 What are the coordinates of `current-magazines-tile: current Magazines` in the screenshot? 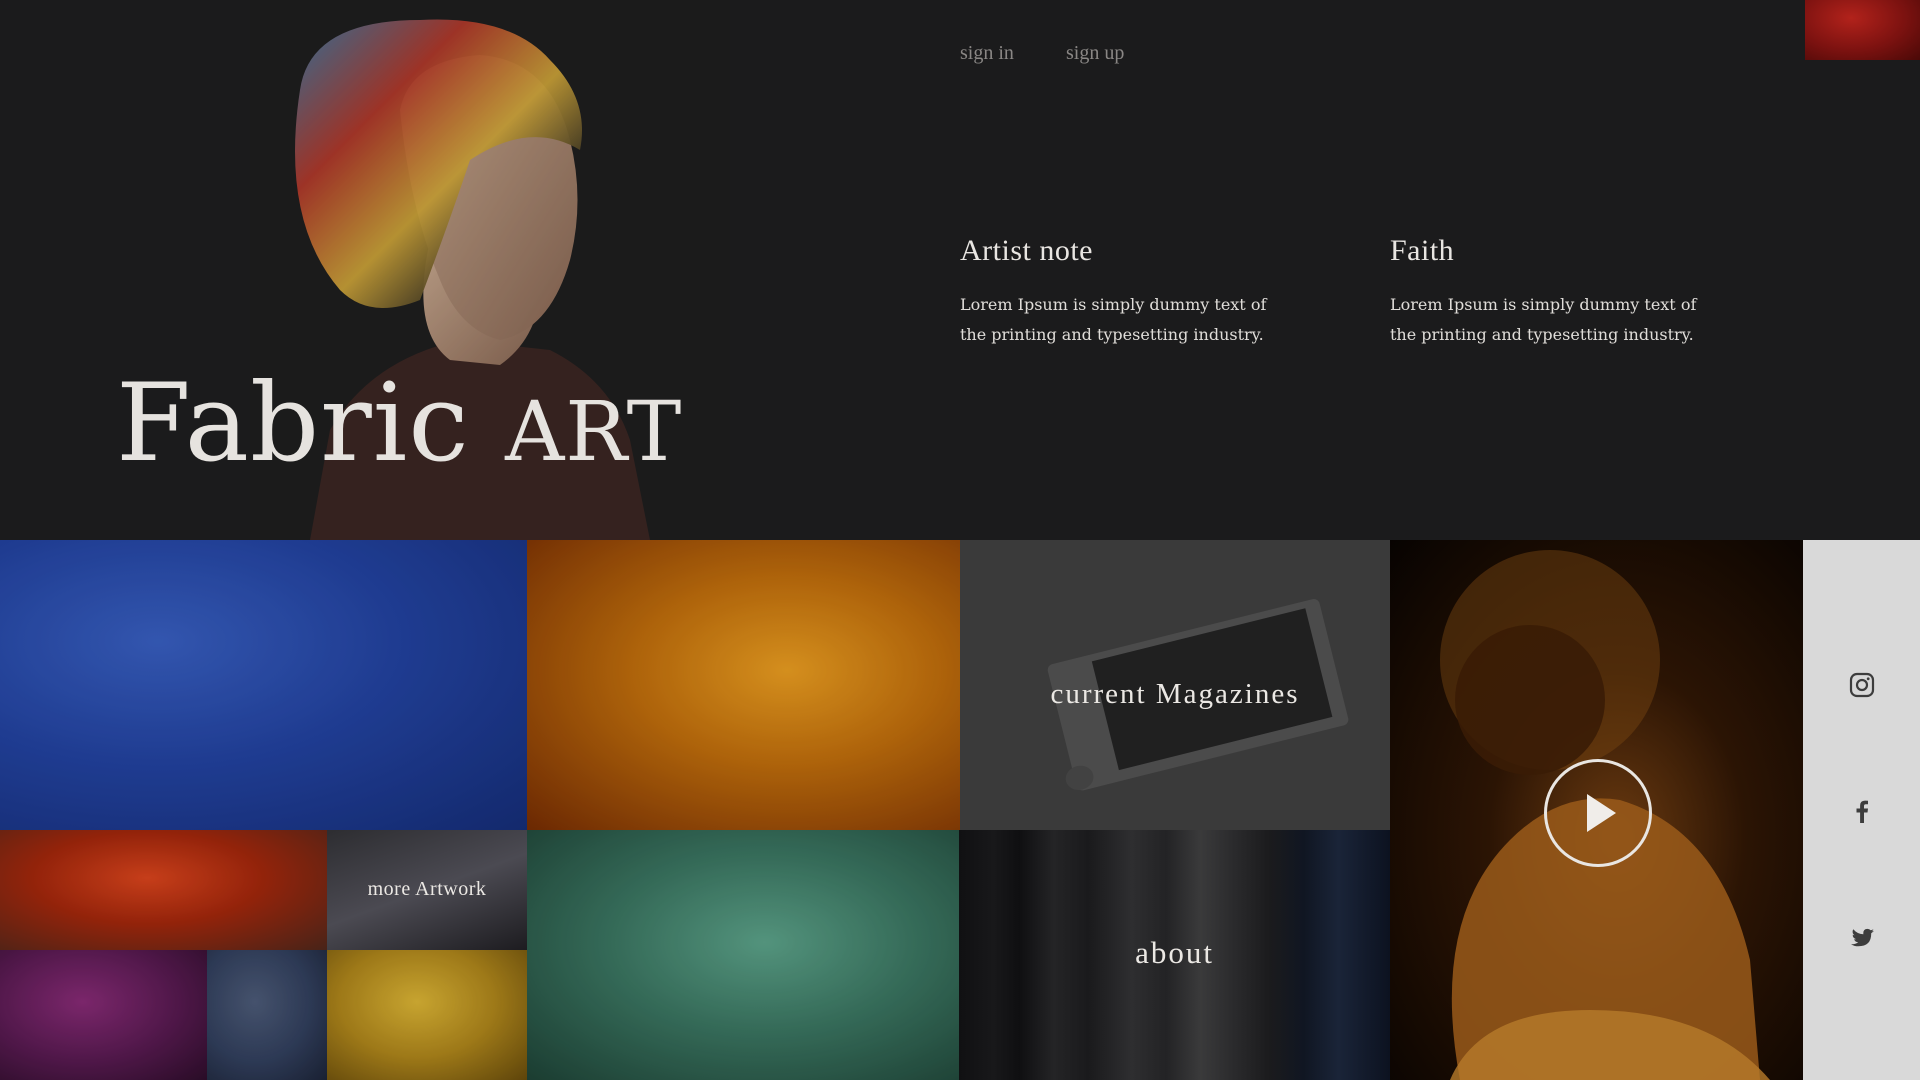 It's located at (1175, 685).